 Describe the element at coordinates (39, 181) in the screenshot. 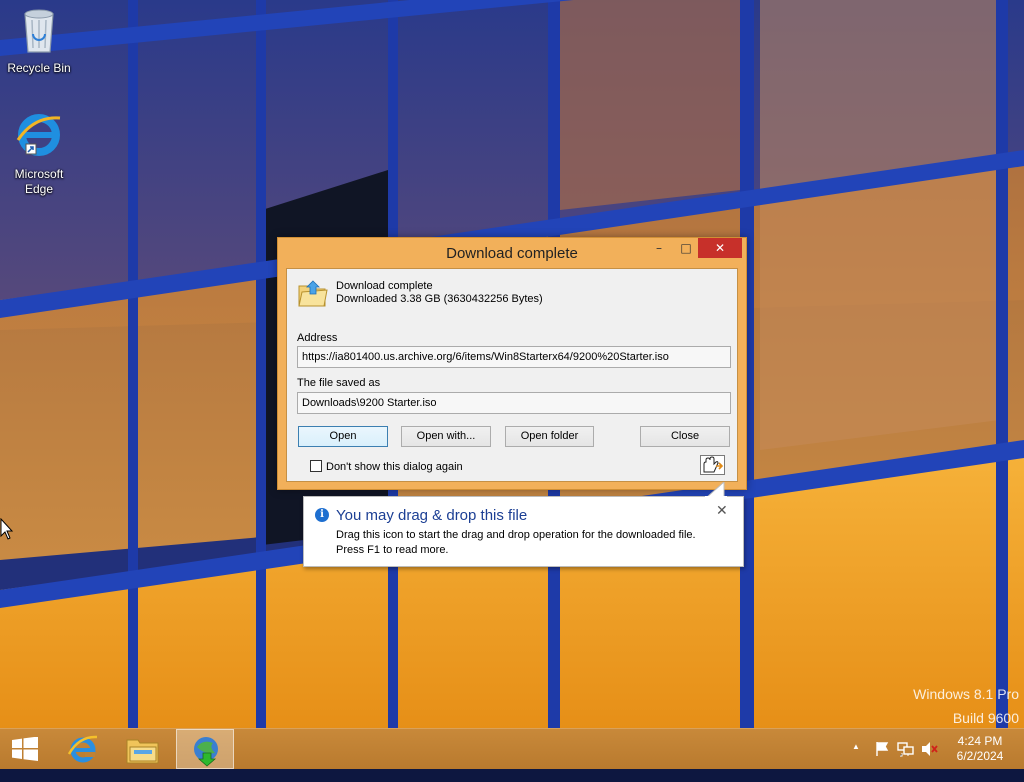

I see `desktop-icon-label: Microsoft Edge` at that location.